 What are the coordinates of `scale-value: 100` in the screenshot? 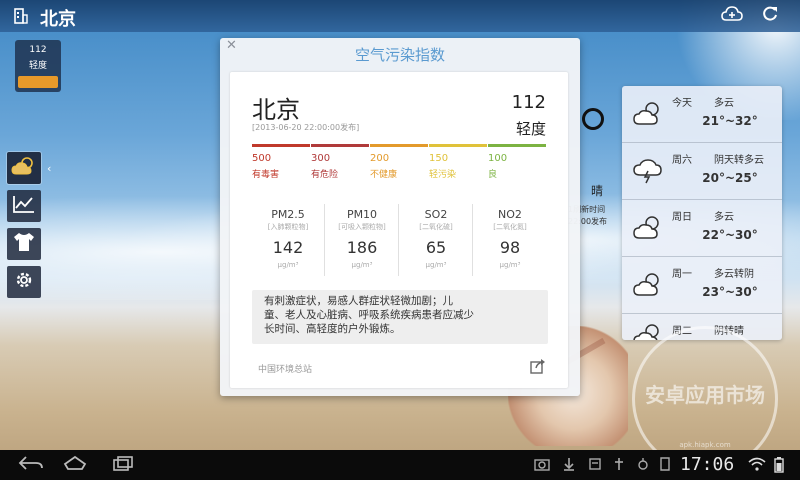 It's located at (498, 158).